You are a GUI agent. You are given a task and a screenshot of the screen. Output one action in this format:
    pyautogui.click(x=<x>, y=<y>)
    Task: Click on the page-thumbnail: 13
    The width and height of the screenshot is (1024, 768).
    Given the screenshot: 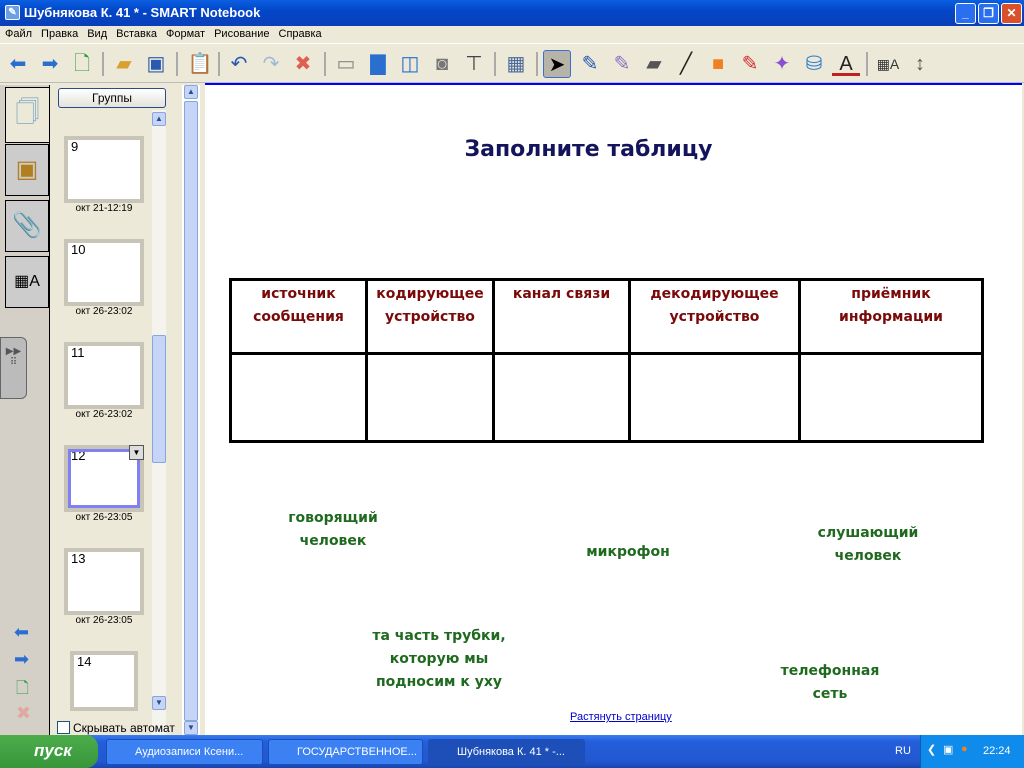 What is the action you would take?
    pyautogui.click(x=104, y=581)
    